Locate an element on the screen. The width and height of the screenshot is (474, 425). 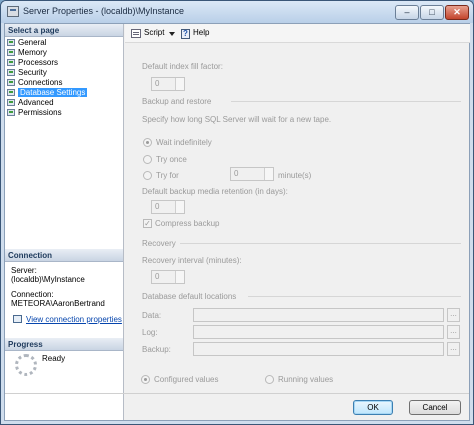
page-memory: Memory is located at coordinates (64, 53).